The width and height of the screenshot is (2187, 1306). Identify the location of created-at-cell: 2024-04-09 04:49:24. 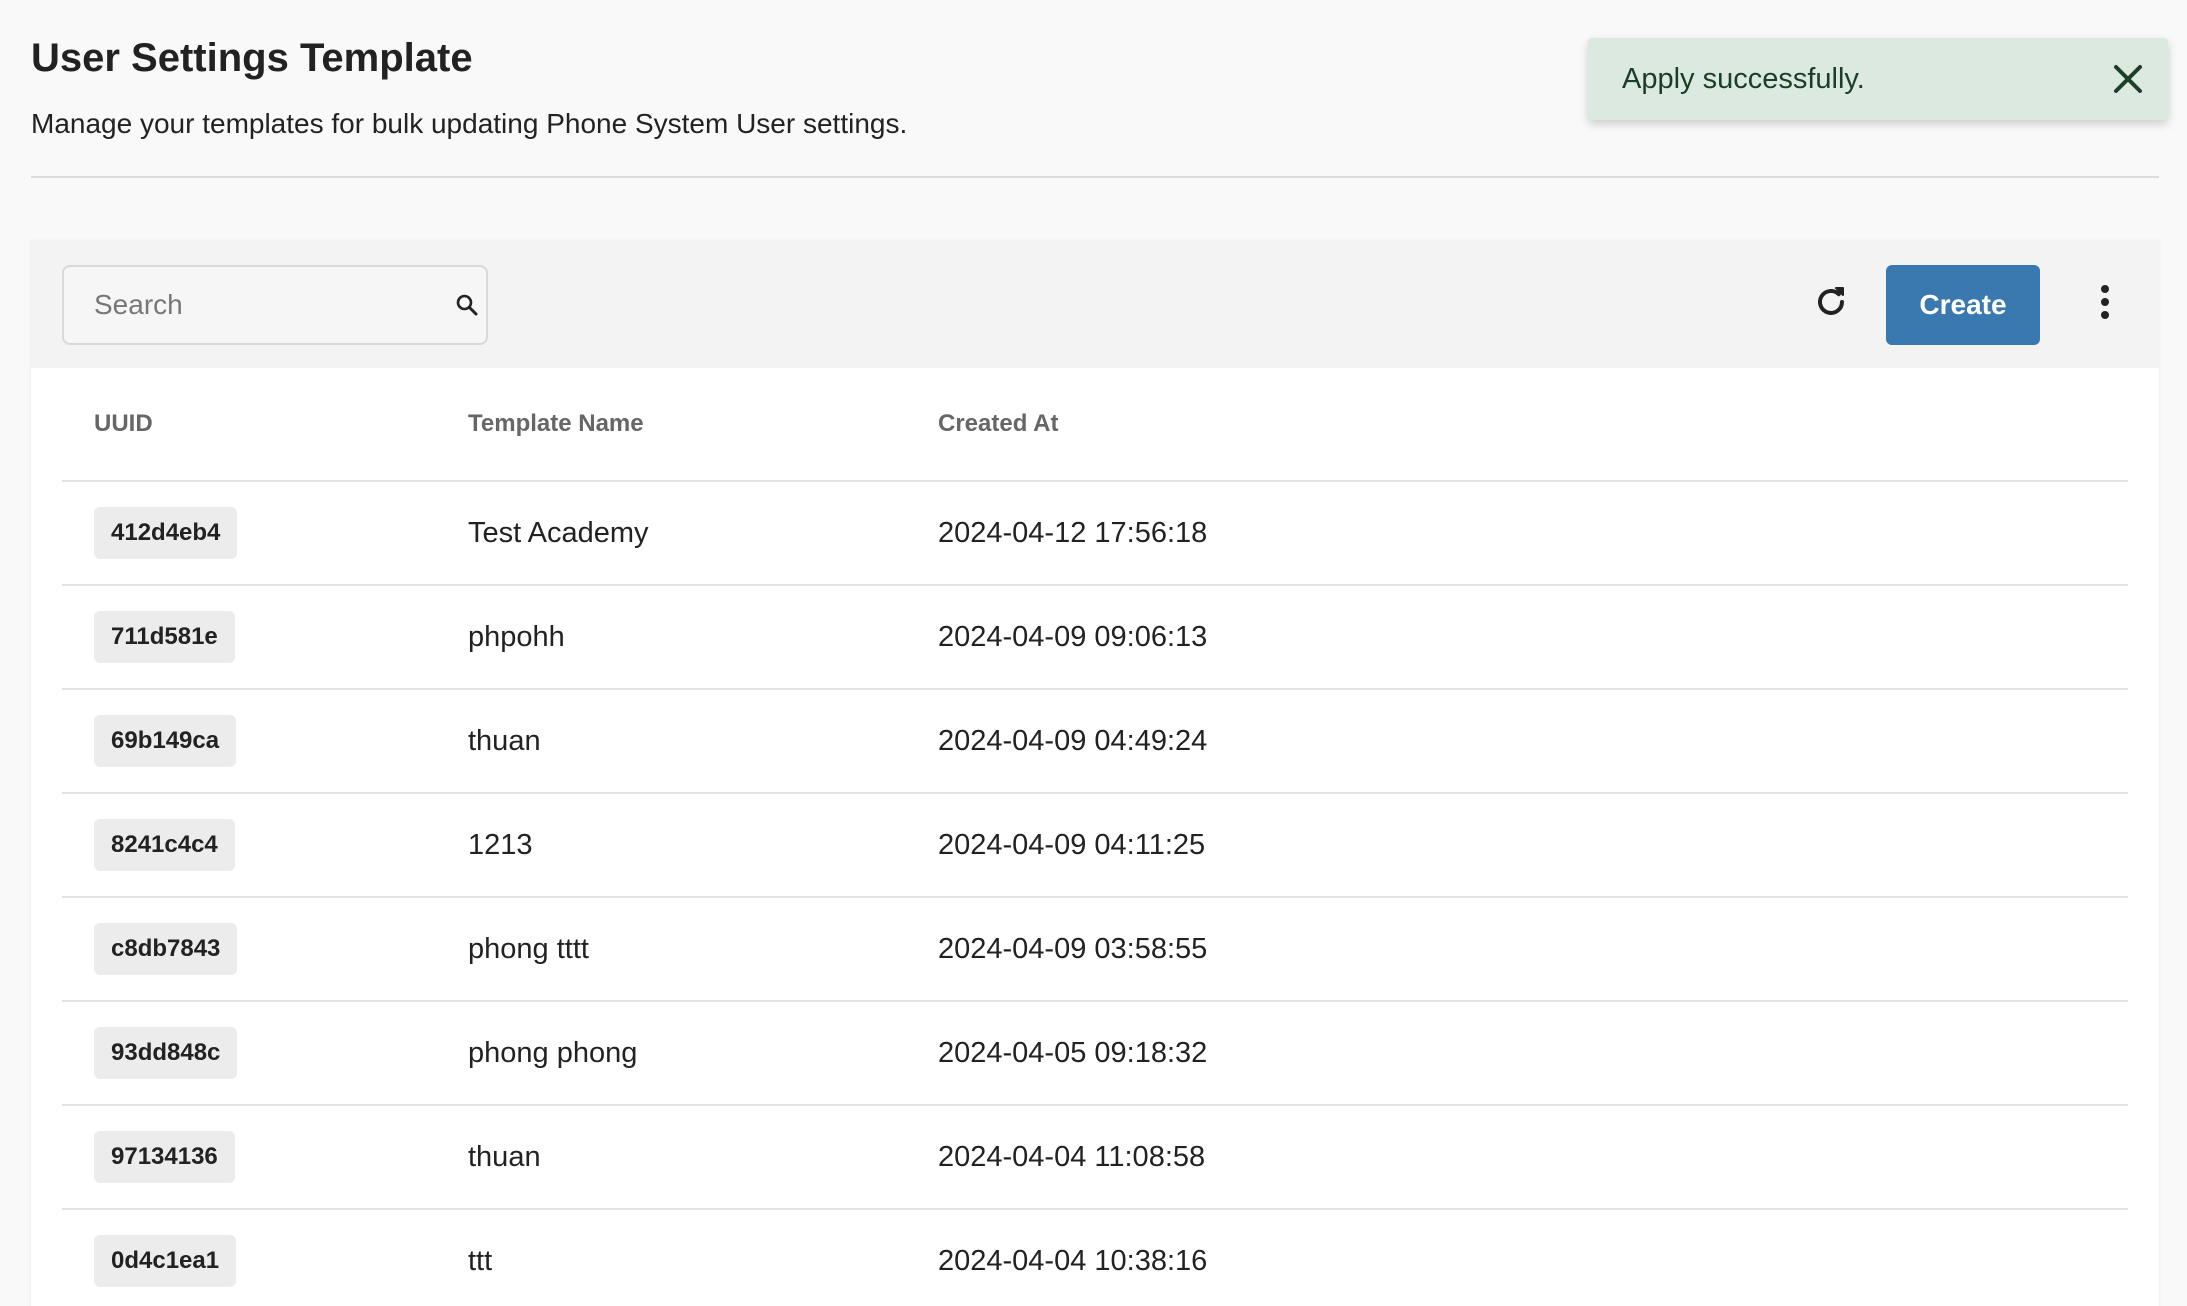
(1073, 740).